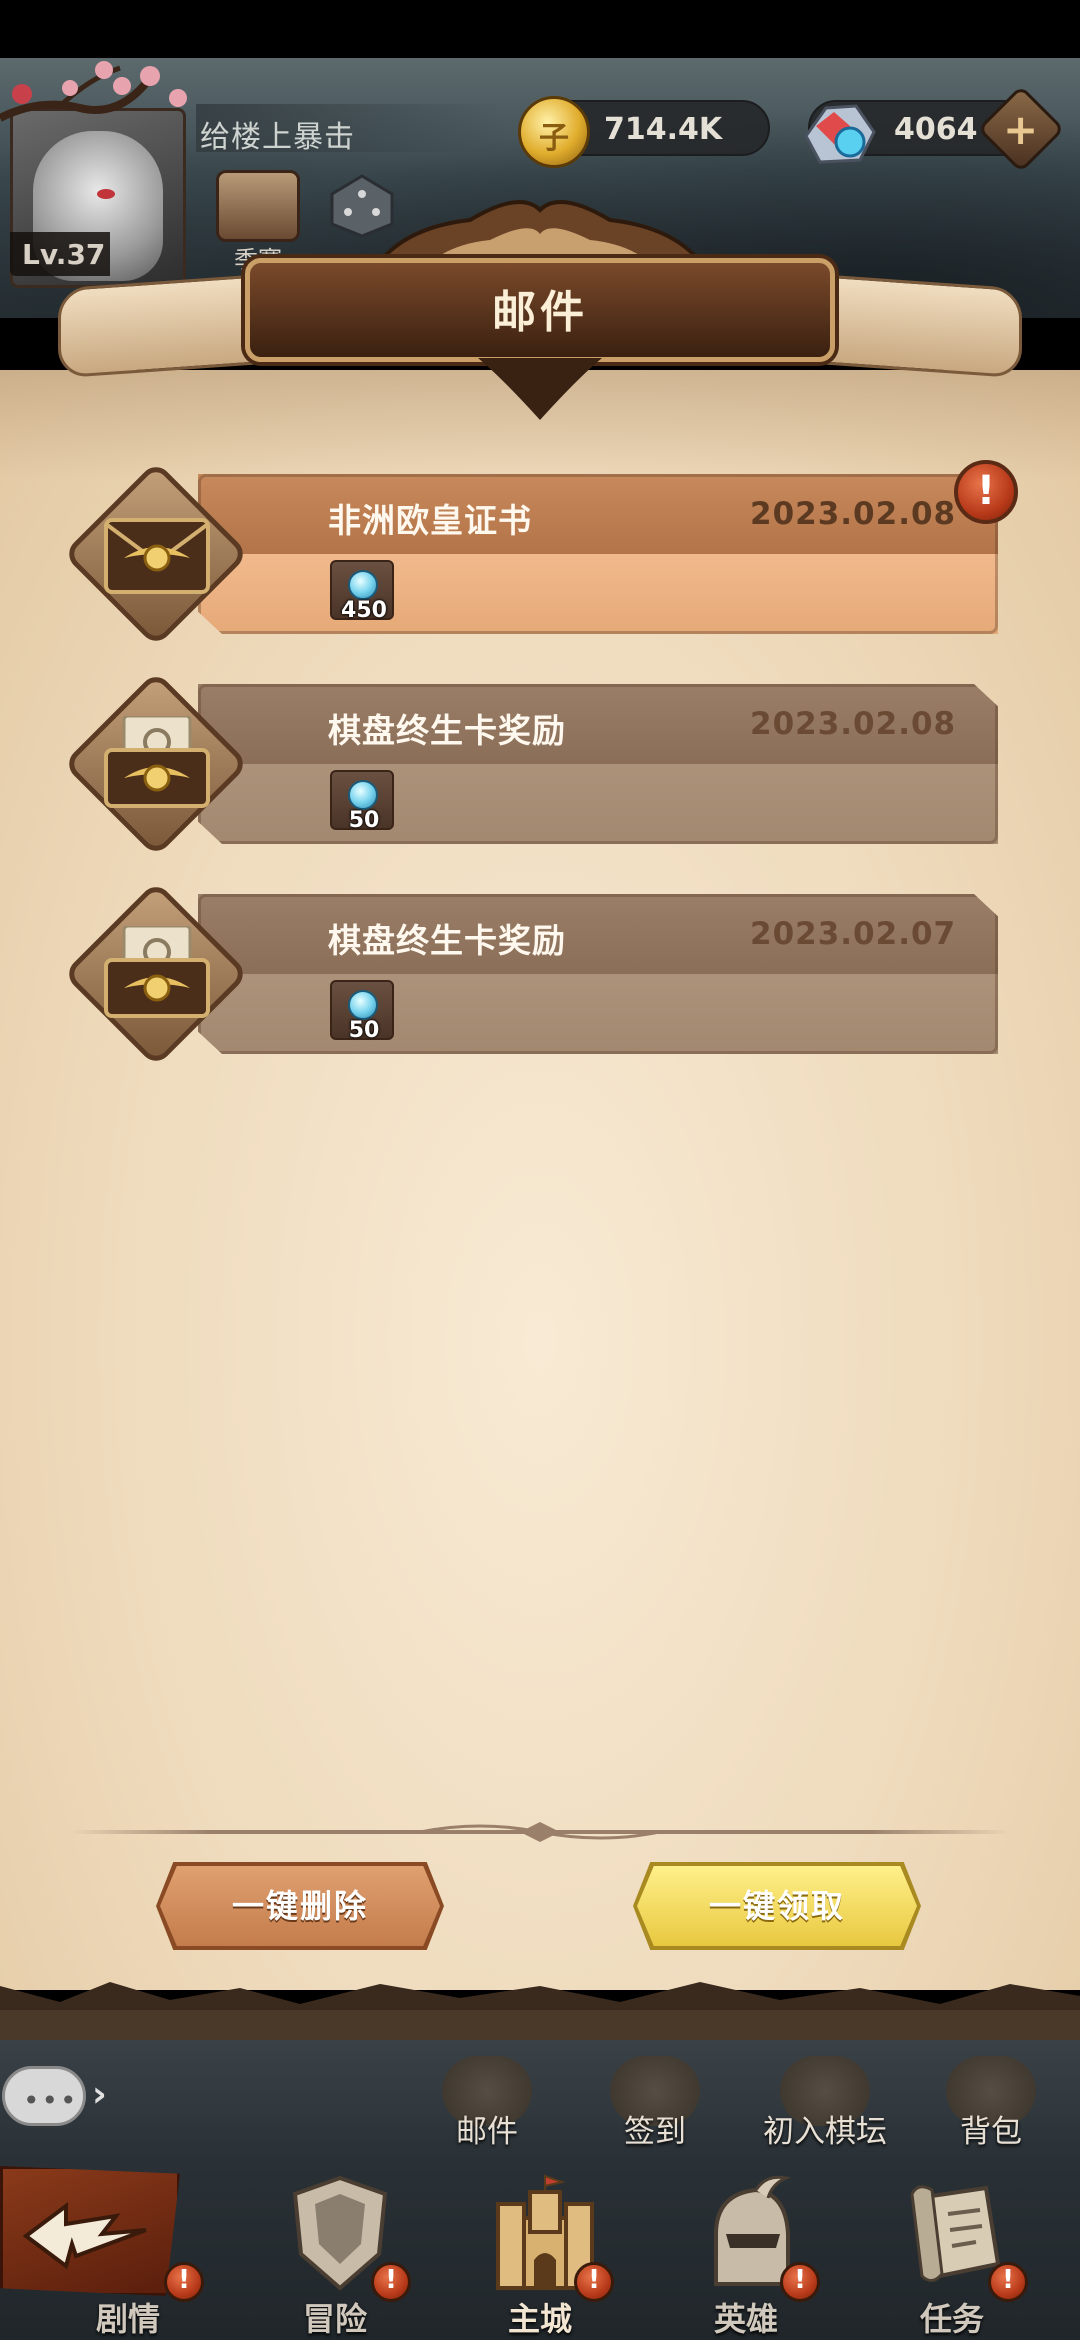  Describe the element at coordinates (936, 129) in the screenshot. I see `gem-value: 4064` at that location.